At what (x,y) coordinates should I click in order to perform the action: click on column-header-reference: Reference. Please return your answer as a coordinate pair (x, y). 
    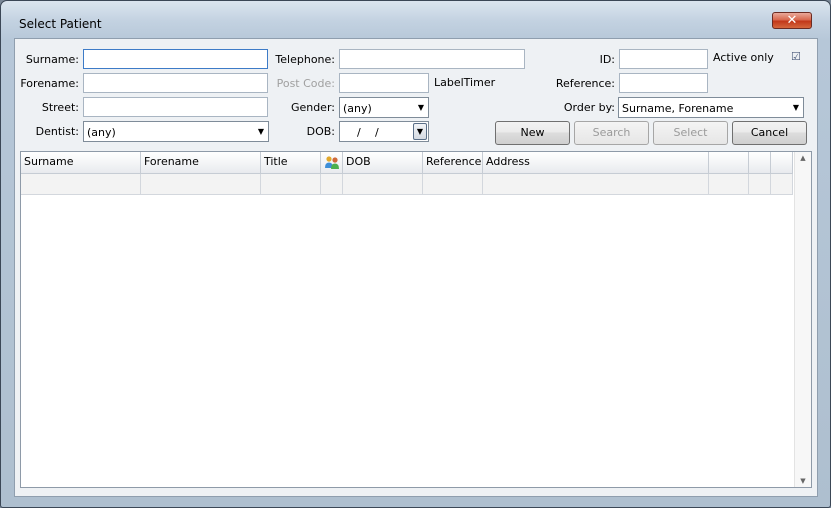
    Looking at the image, I should click on (453, 163).